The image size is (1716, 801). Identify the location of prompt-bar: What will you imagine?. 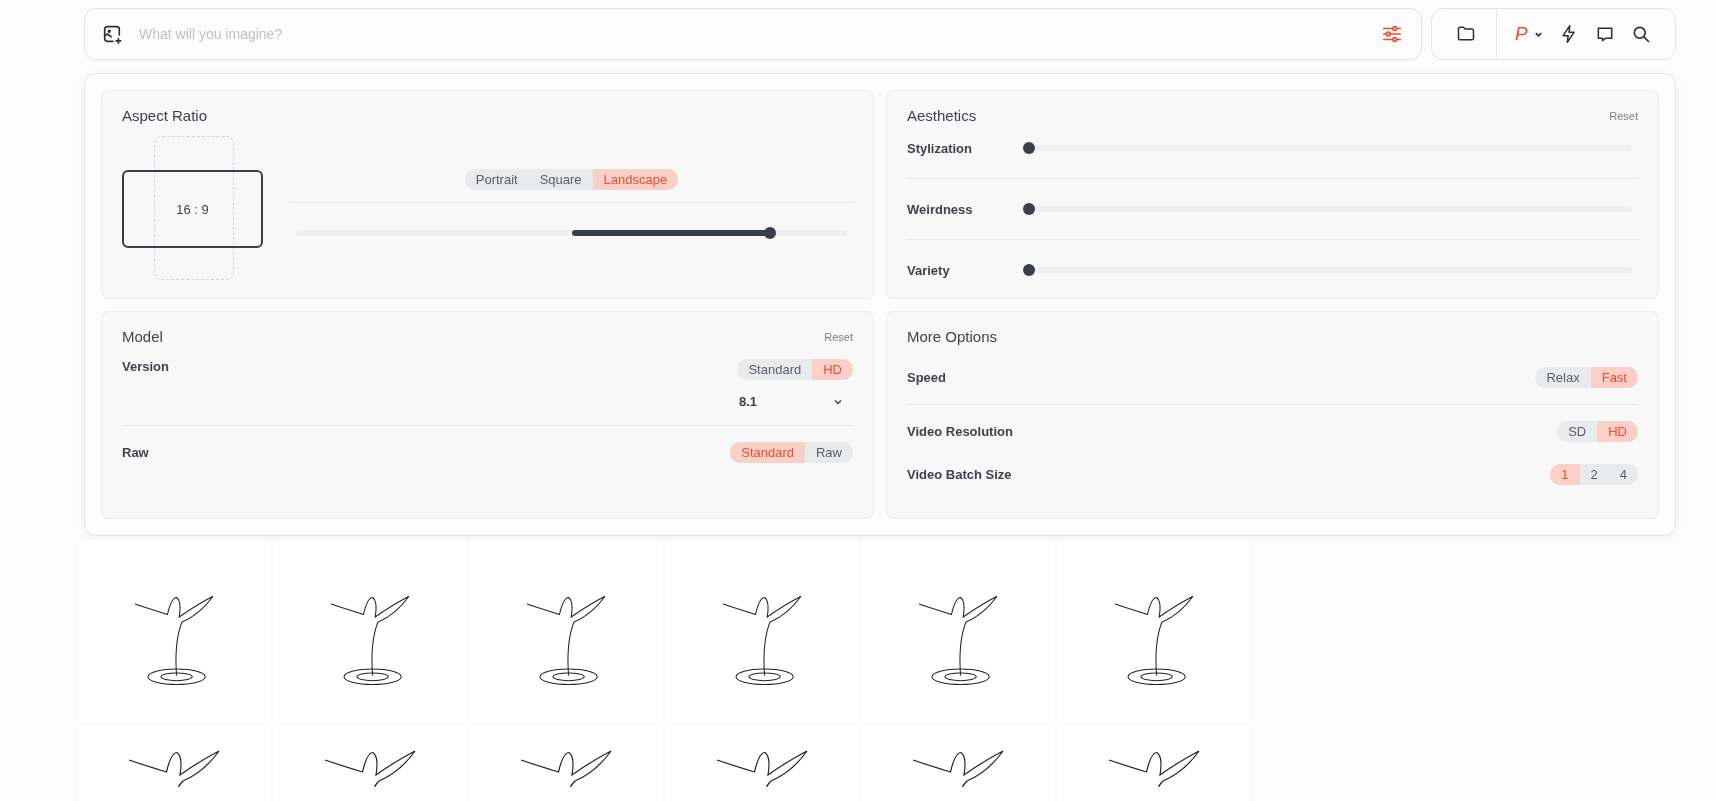
(753, 34).